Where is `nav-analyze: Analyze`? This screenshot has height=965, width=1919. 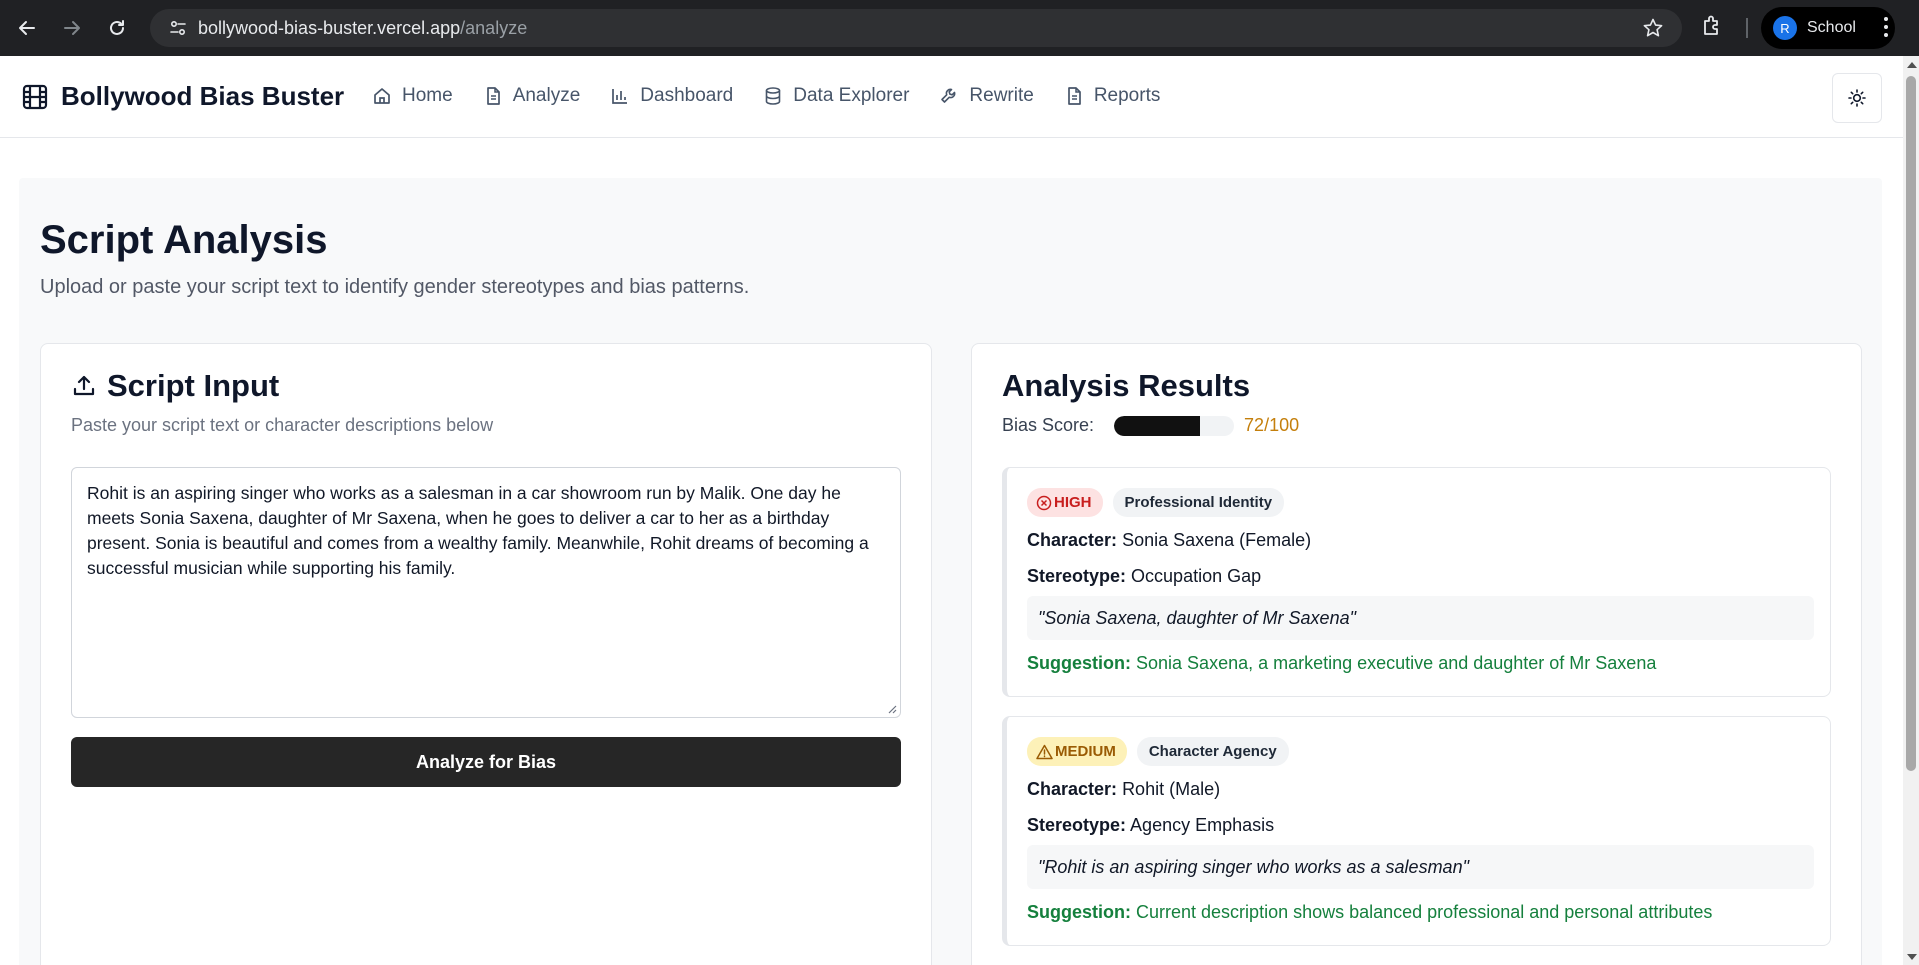
nav-analyze: Analyze is located at coordinates (532, 96).